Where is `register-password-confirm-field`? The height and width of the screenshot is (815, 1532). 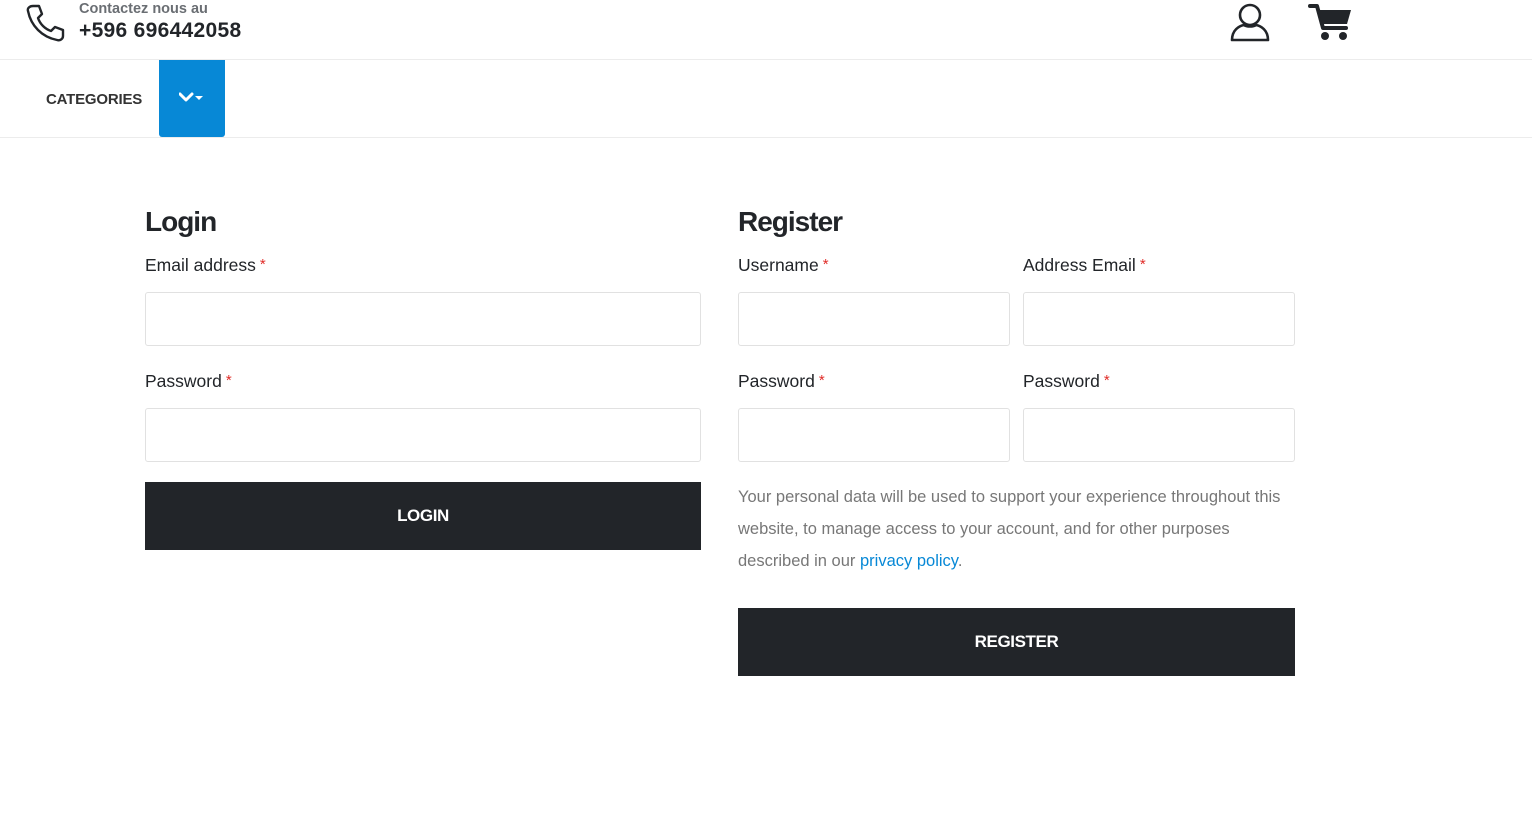 register-password-confirm-field is located at coordinates (1159, 435).